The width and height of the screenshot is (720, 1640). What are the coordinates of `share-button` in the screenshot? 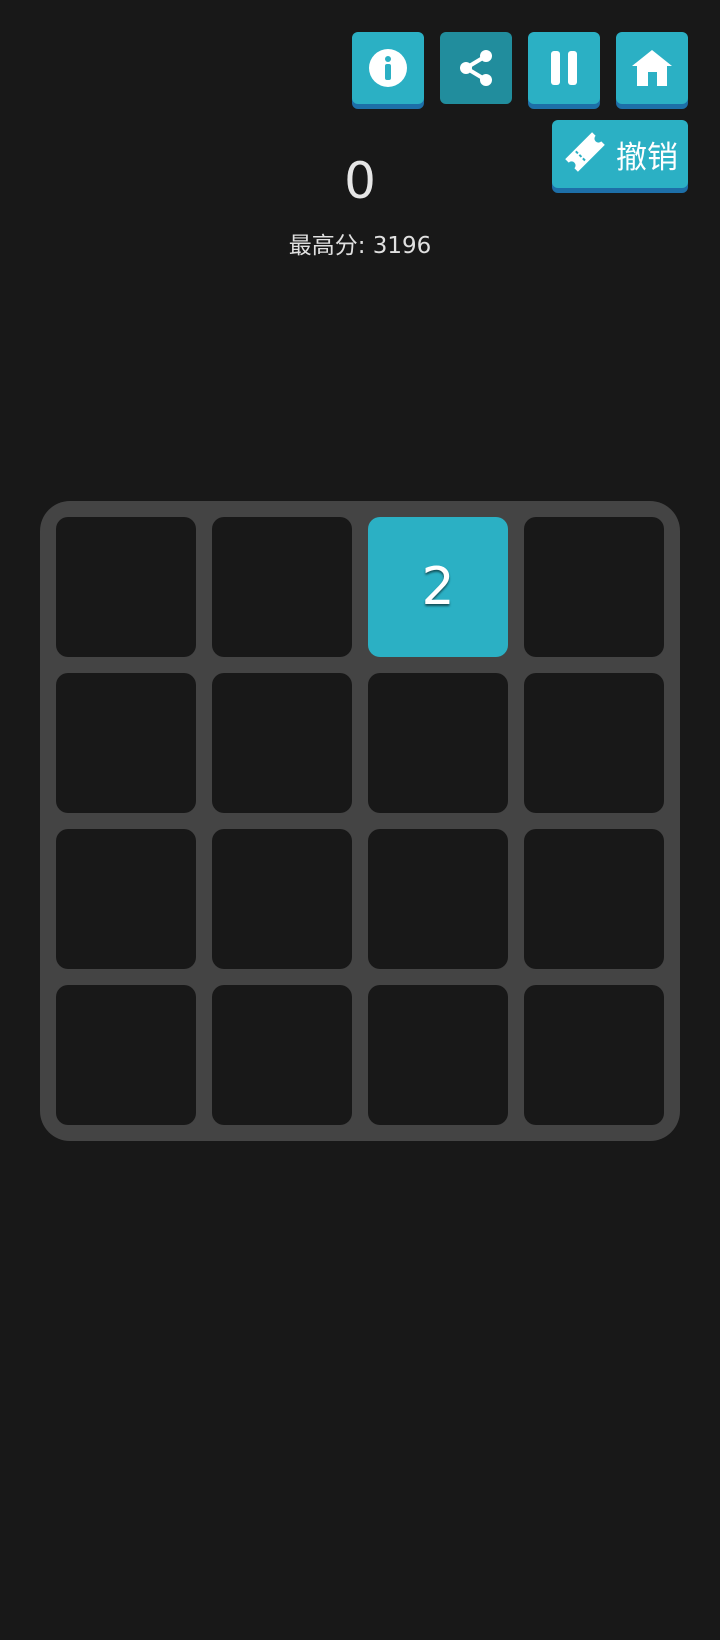 It's located at (476, 68).